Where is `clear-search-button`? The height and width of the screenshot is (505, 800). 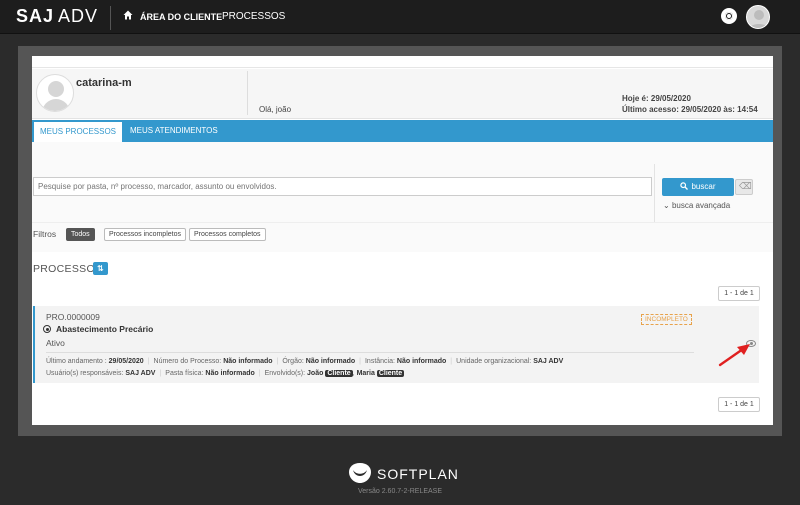 clear-search-button is located at coordinates (744, 187).